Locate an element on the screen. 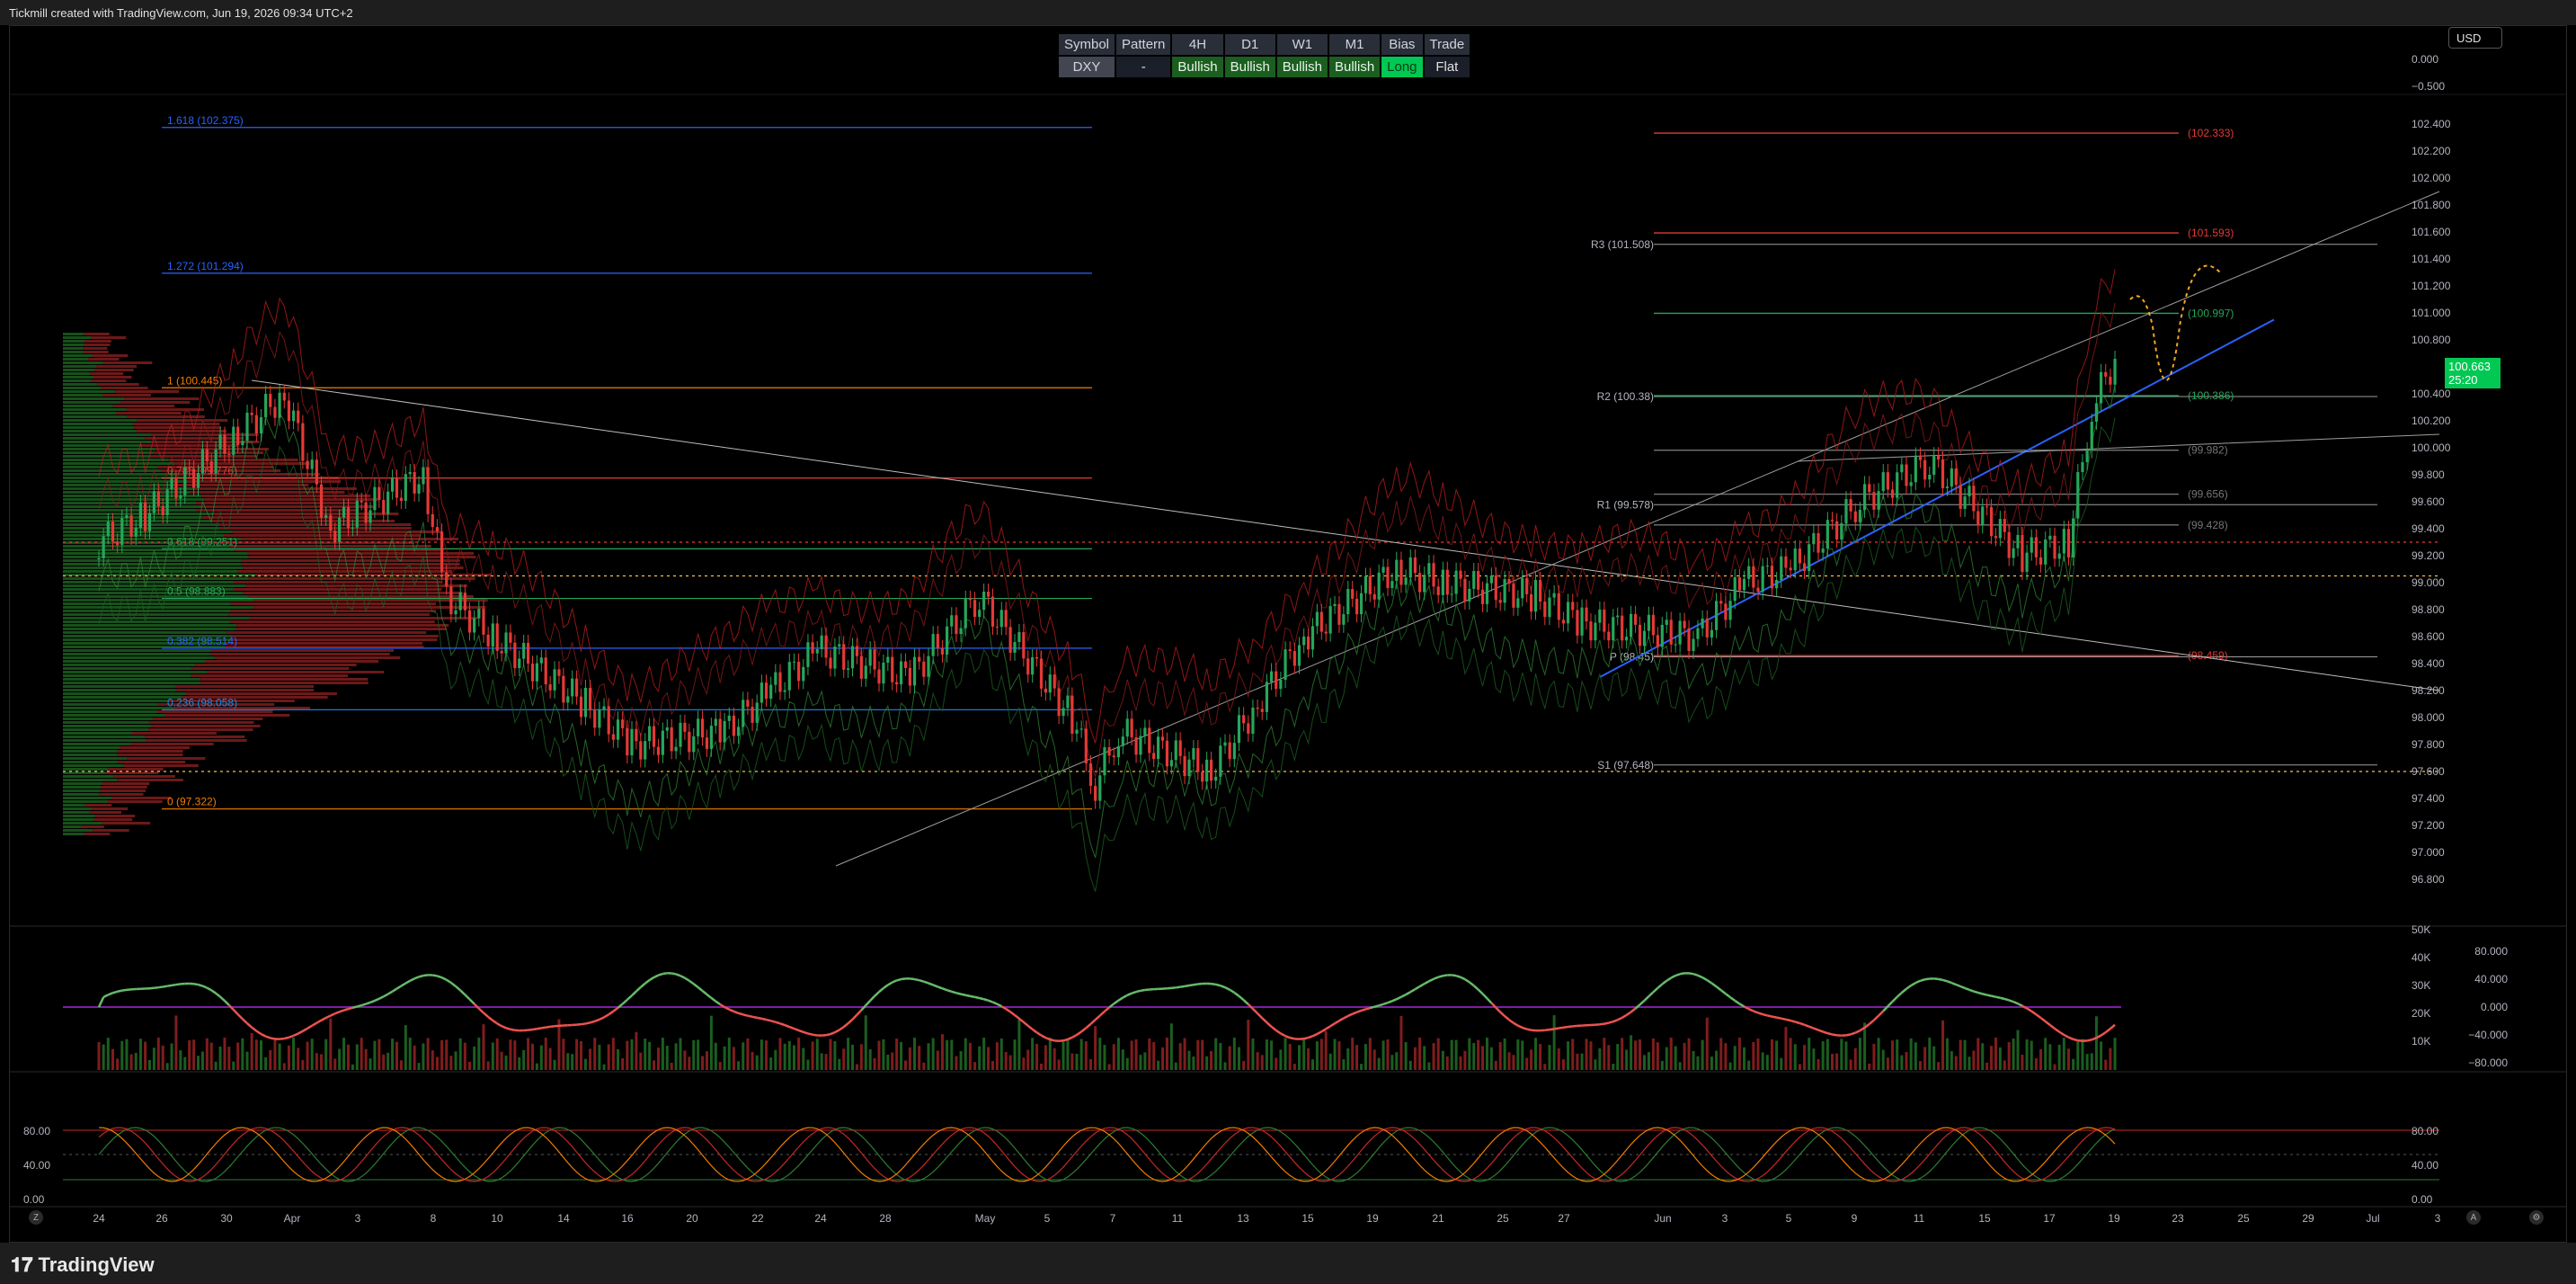  pivot-label: R2 (100.38) is located at coordinates (1625, 397).